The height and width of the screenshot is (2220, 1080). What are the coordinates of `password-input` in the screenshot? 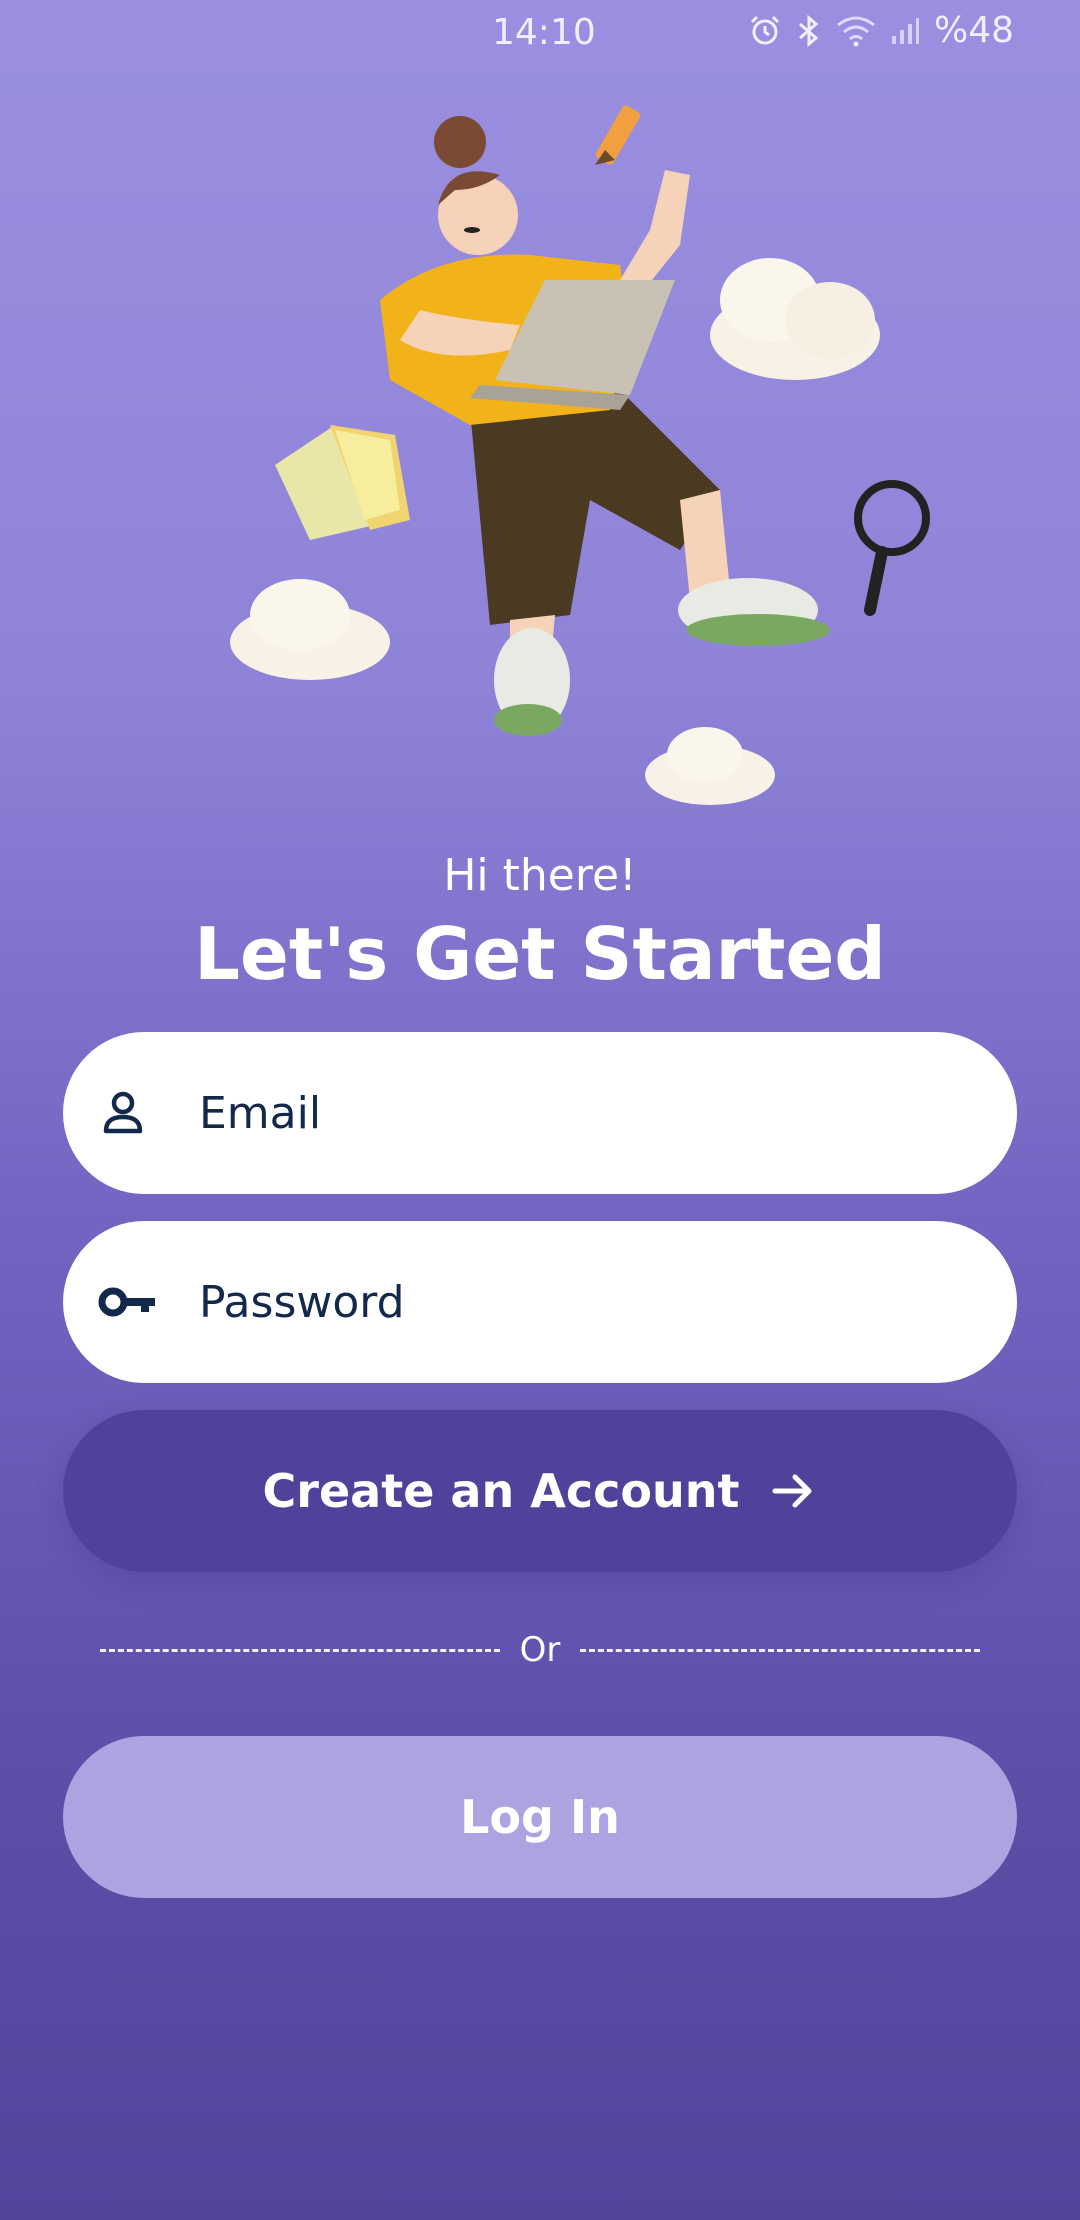 It's located at (589, 1302).